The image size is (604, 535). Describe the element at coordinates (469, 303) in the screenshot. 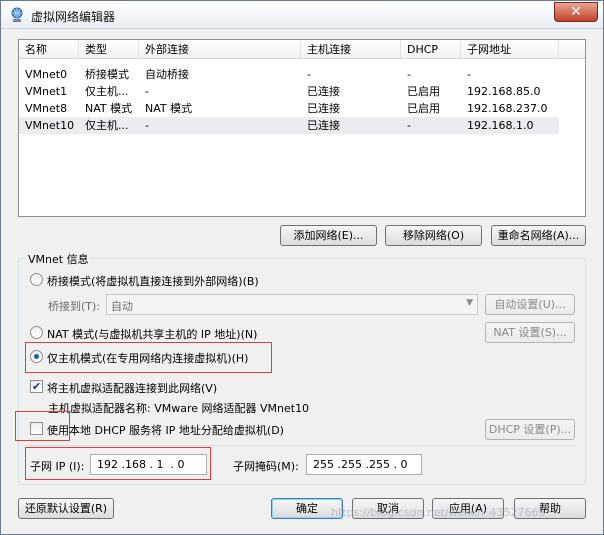

I see `chevron-down-icon: ▼` at that location.